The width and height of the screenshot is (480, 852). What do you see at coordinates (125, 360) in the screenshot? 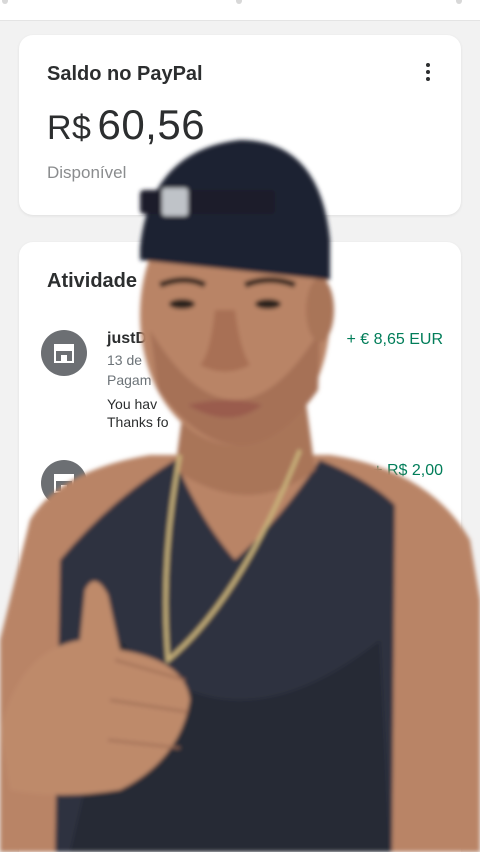
I see `transaction-date: 13 de` at bounding box center [125, 360].